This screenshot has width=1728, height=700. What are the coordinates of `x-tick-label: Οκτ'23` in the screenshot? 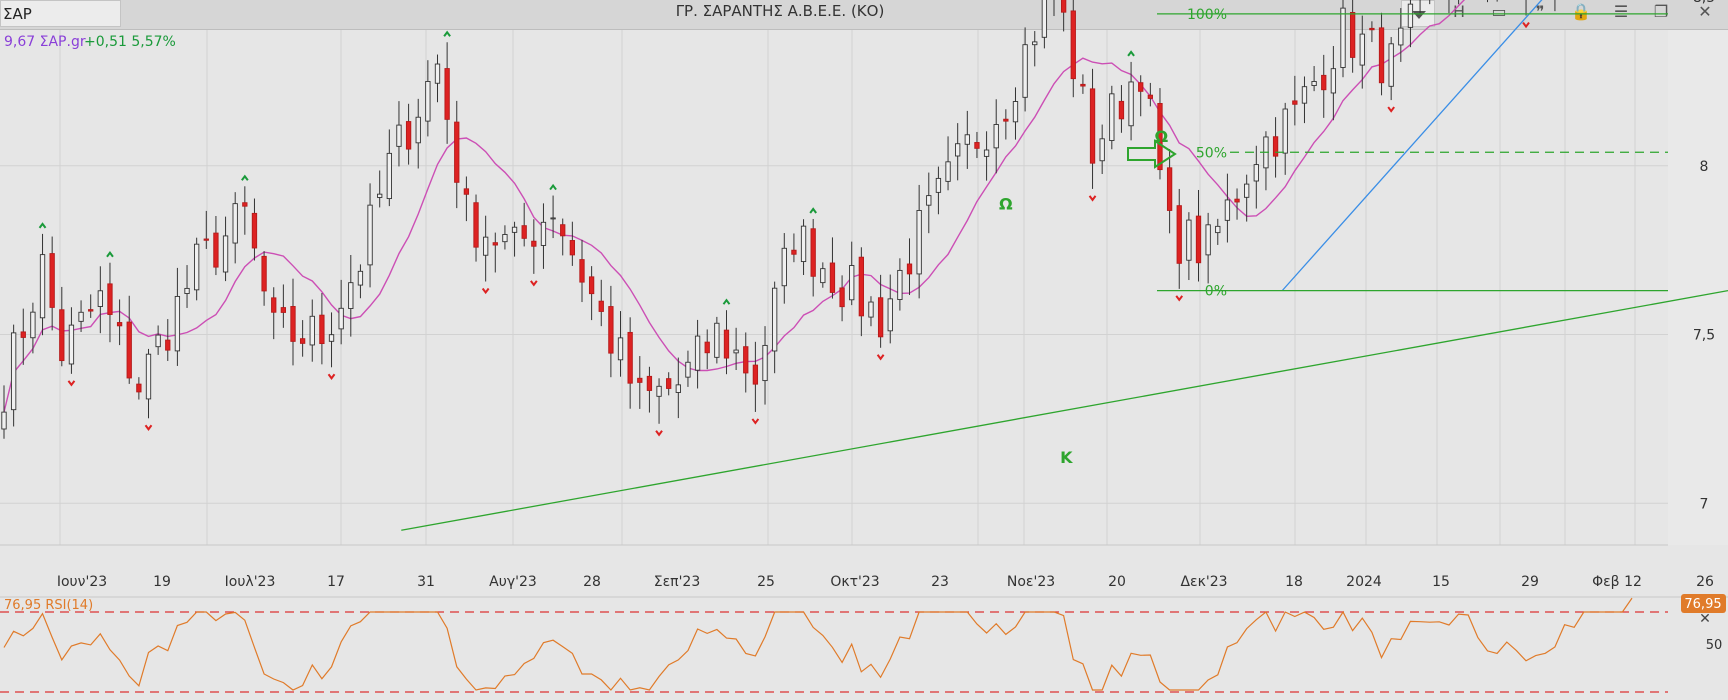 It's located at (854, 582).